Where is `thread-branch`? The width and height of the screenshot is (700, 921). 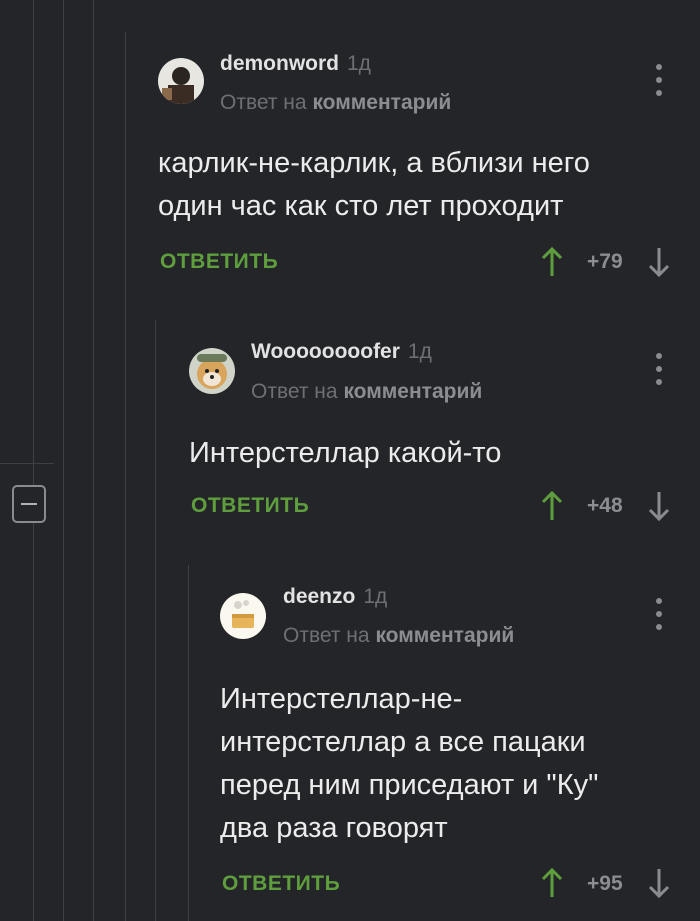
thread-branch is located at coordinates (27, 463).